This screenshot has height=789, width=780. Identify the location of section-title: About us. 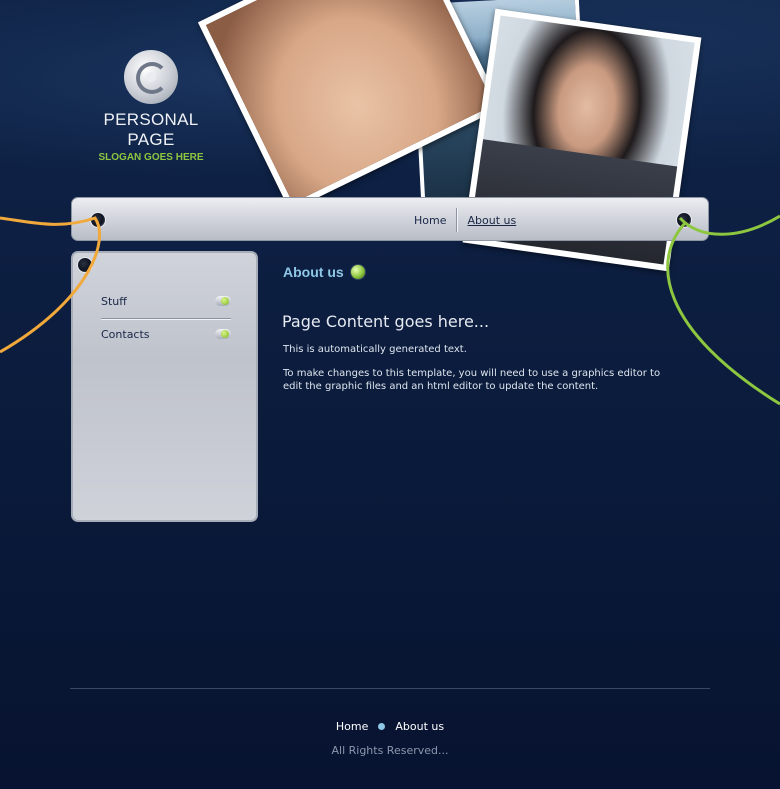
(313, 272).